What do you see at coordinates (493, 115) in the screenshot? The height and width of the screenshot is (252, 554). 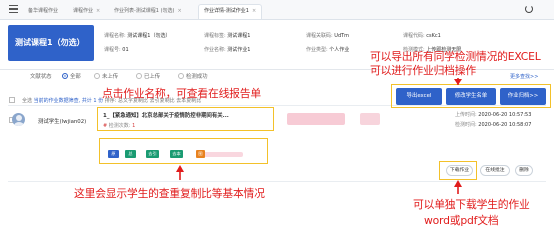 I see `upload-time: 上传时间: 2020-06-20 10:57:53` at bounding box center [493, 115].